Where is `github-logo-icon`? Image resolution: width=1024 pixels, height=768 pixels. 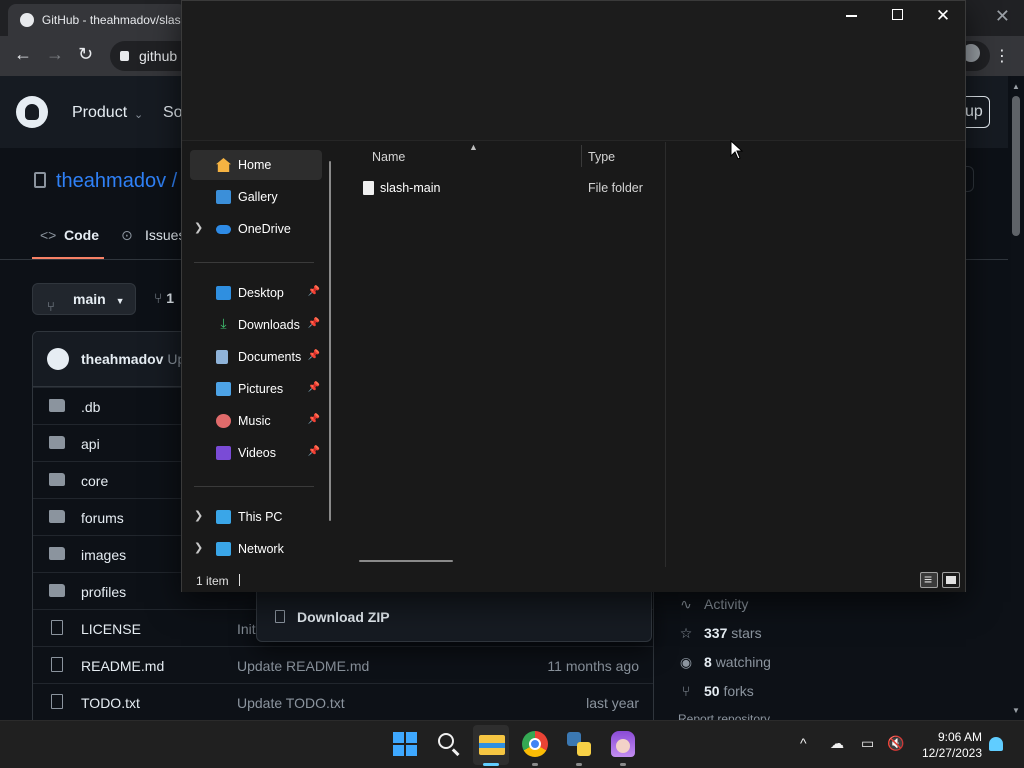 github-logo-icon is located at coordinates (32, 112).